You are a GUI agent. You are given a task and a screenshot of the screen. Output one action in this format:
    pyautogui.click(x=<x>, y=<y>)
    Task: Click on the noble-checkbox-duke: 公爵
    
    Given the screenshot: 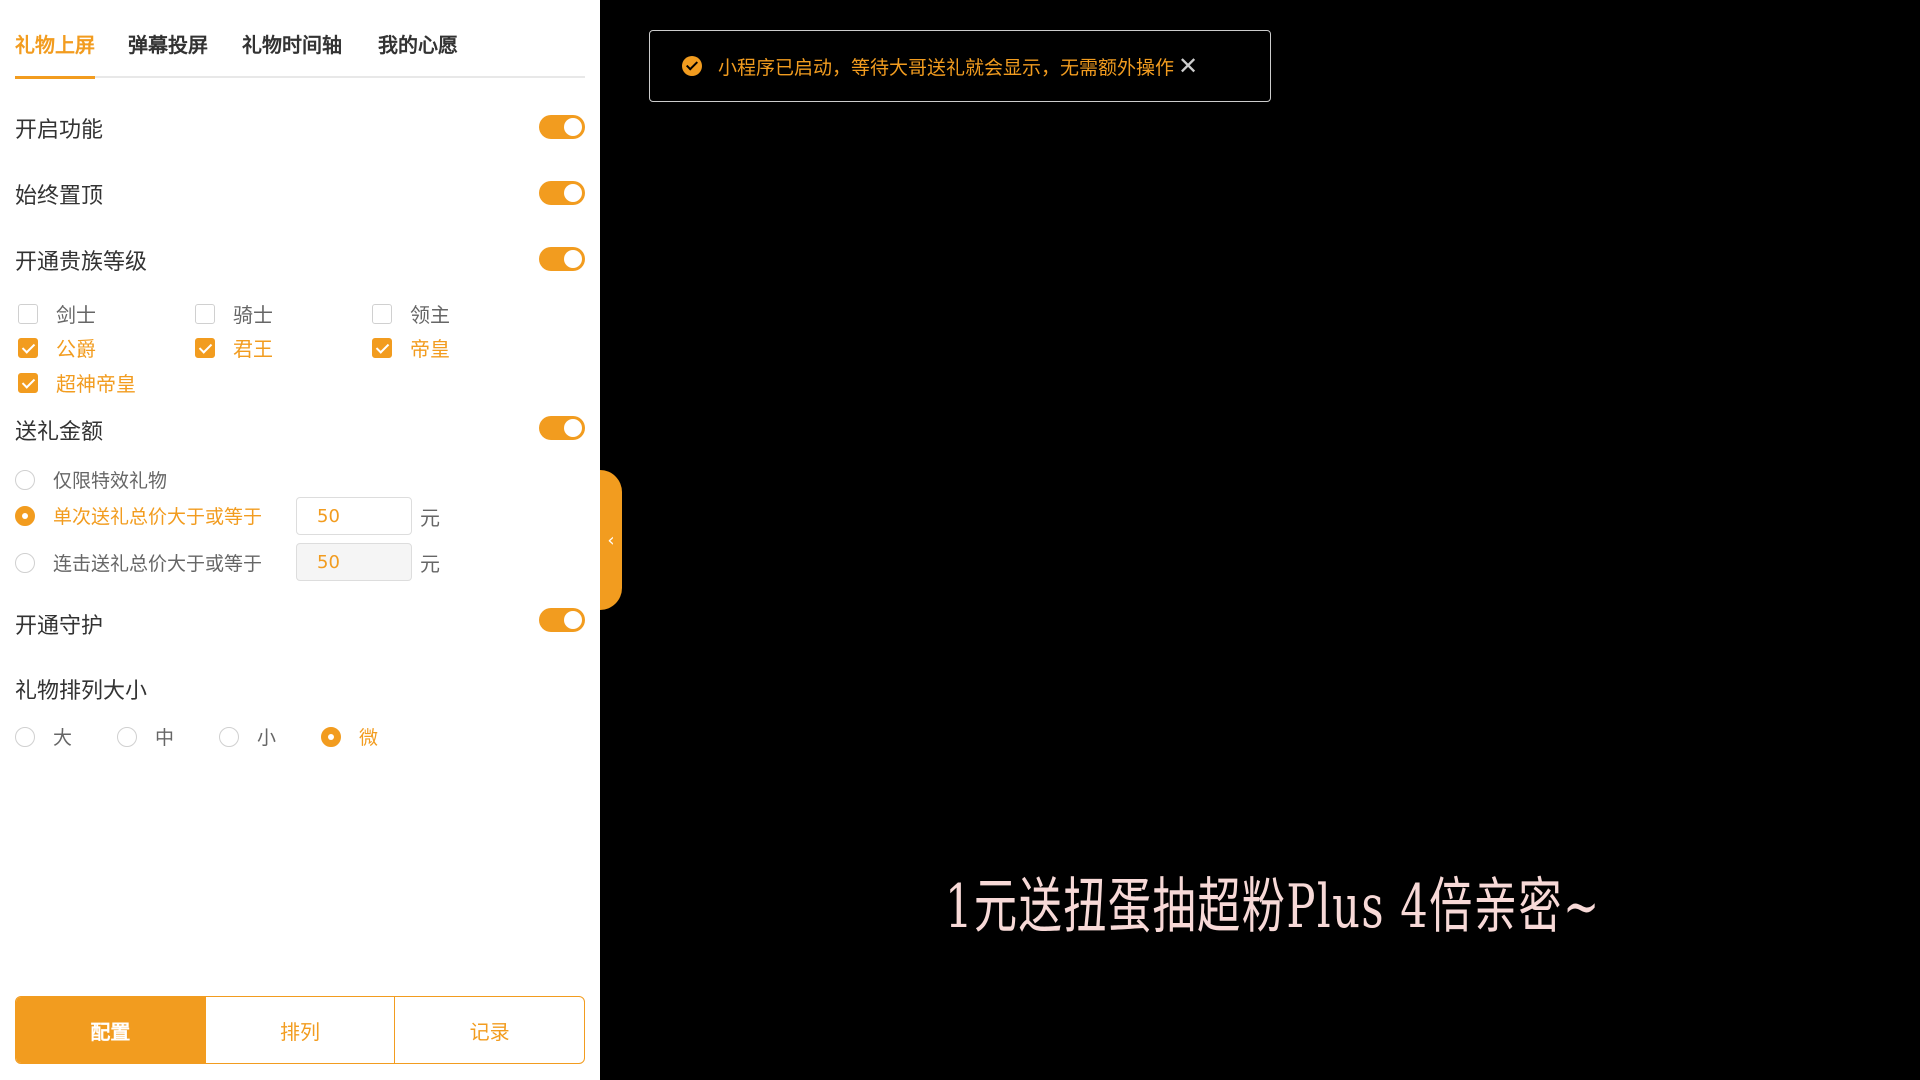 What is the action you would take?
    pyautogui.click(x=57, y=347)
    